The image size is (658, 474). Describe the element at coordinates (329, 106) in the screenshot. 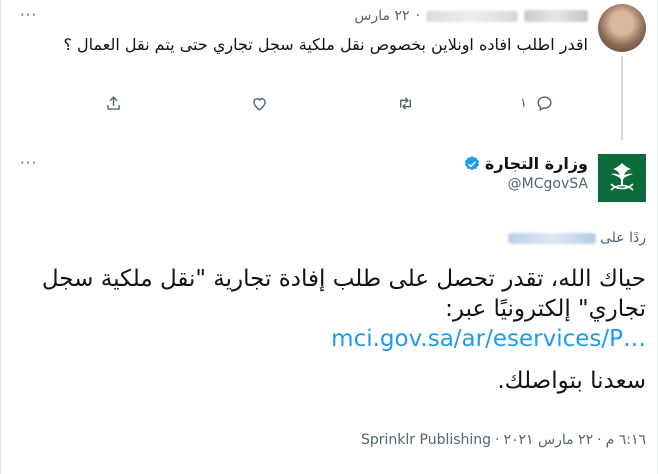

I see `reply-action-bar: ١` at that location.